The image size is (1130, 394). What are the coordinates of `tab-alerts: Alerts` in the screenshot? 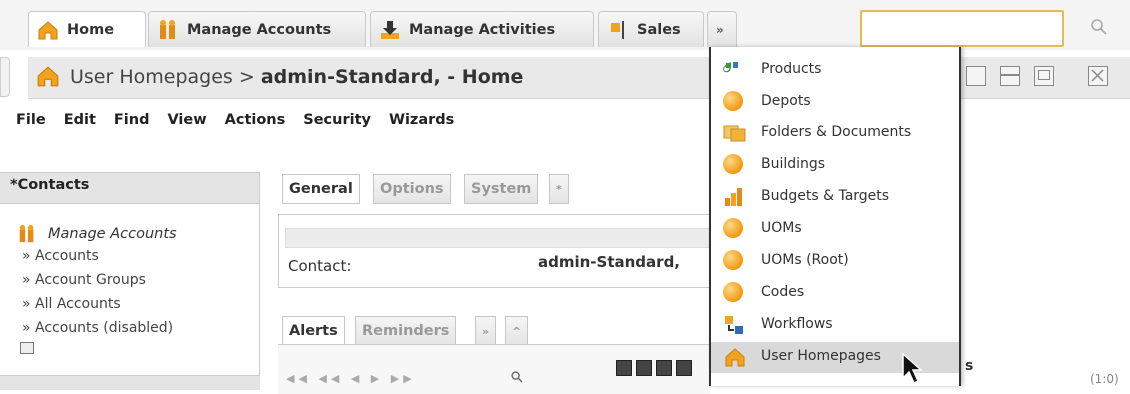 It's located at (313, 331).